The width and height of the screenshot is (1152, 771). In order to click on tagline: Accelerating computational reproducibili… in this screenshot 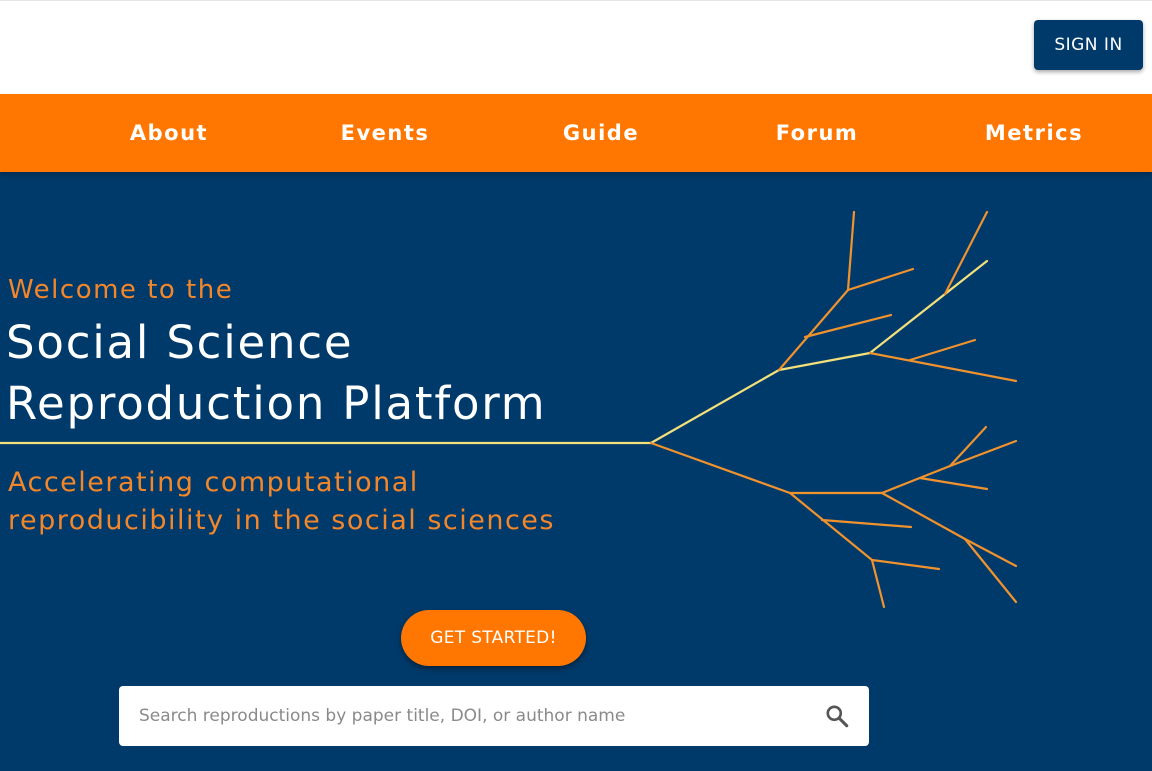, I will do `click(281, 502)`.